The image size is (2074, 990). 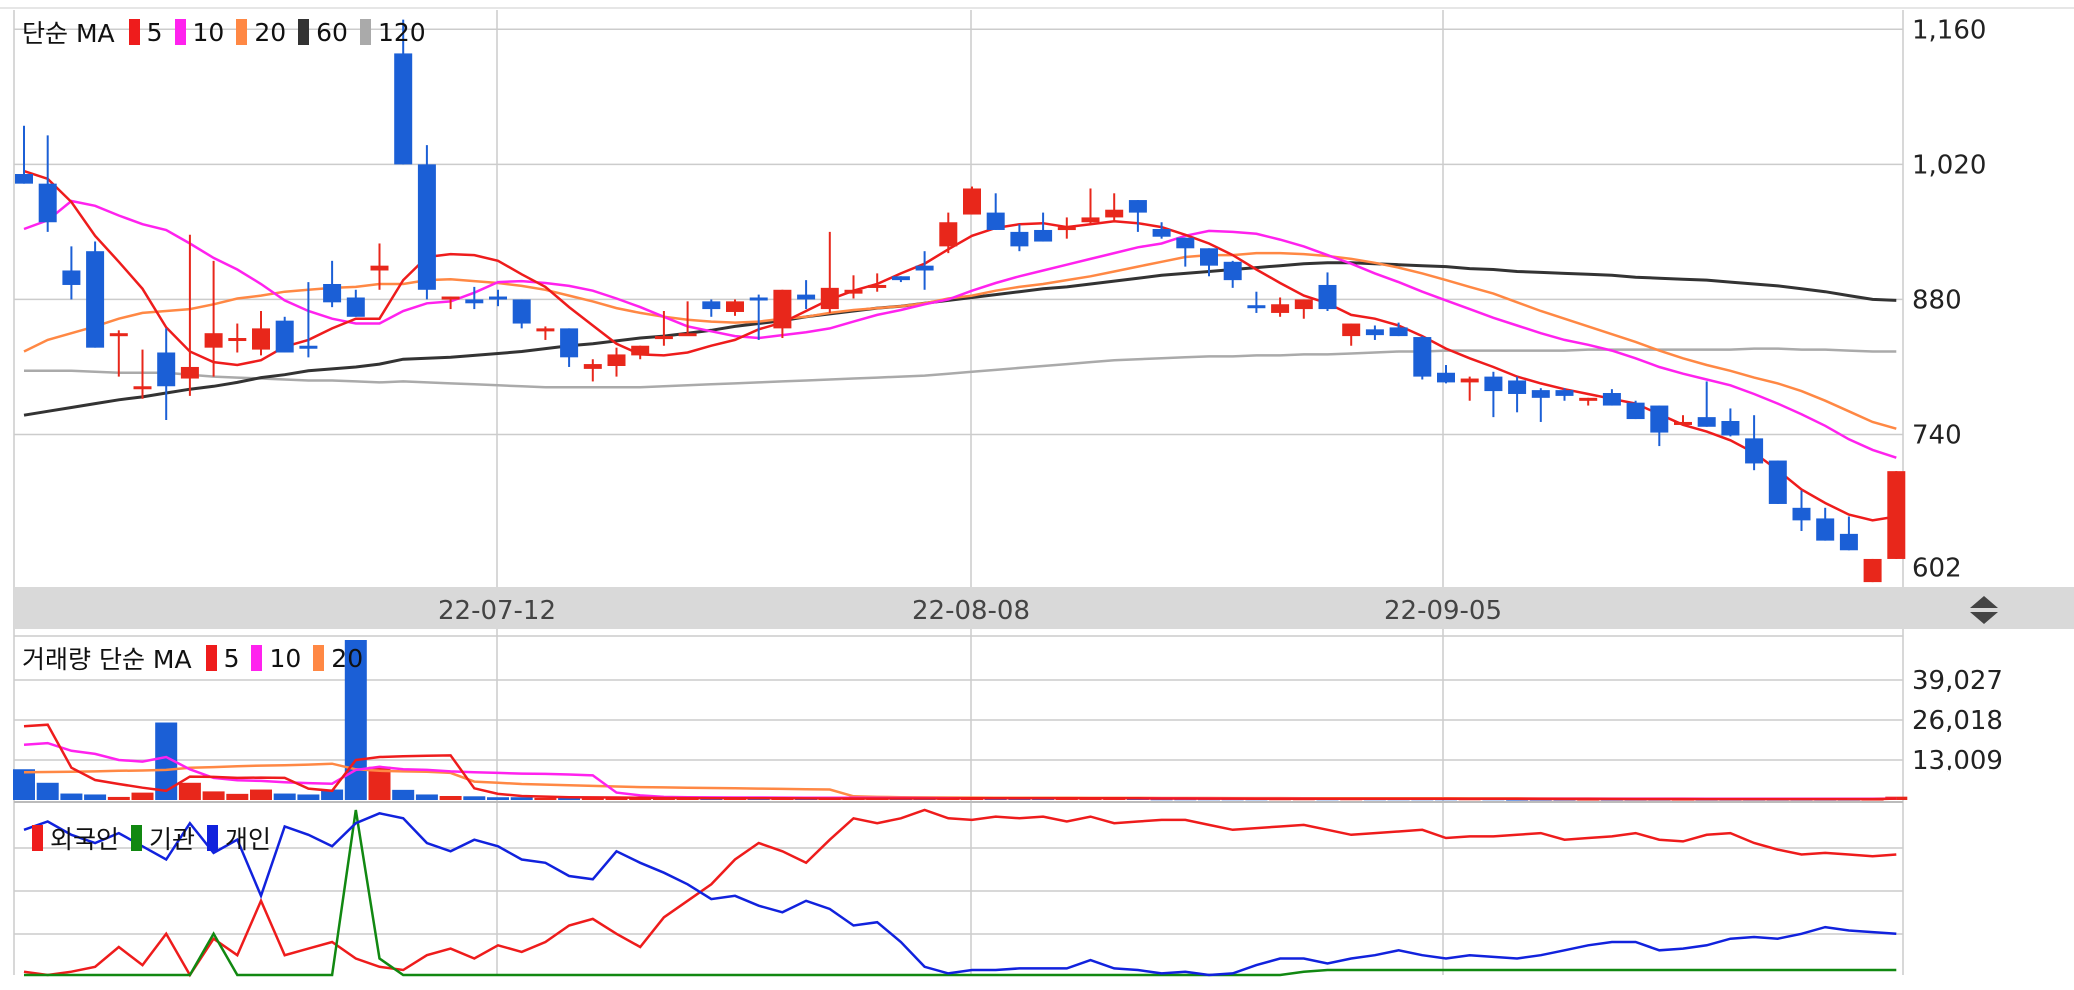 What do you see at coordinates (242, 32) in the screenshot?
I see `price-ma-legend-swatch` at bounding box center [242, 32].